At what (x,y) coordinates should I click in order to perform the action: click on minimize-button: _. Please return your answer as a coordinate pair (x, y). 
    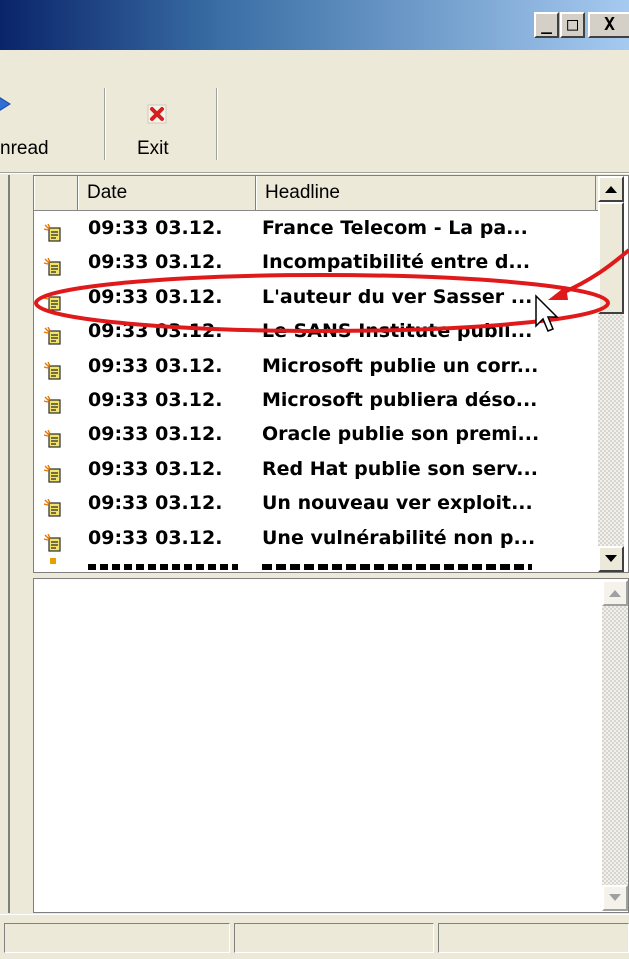
    Looking at the image, I should click on (546, 25).